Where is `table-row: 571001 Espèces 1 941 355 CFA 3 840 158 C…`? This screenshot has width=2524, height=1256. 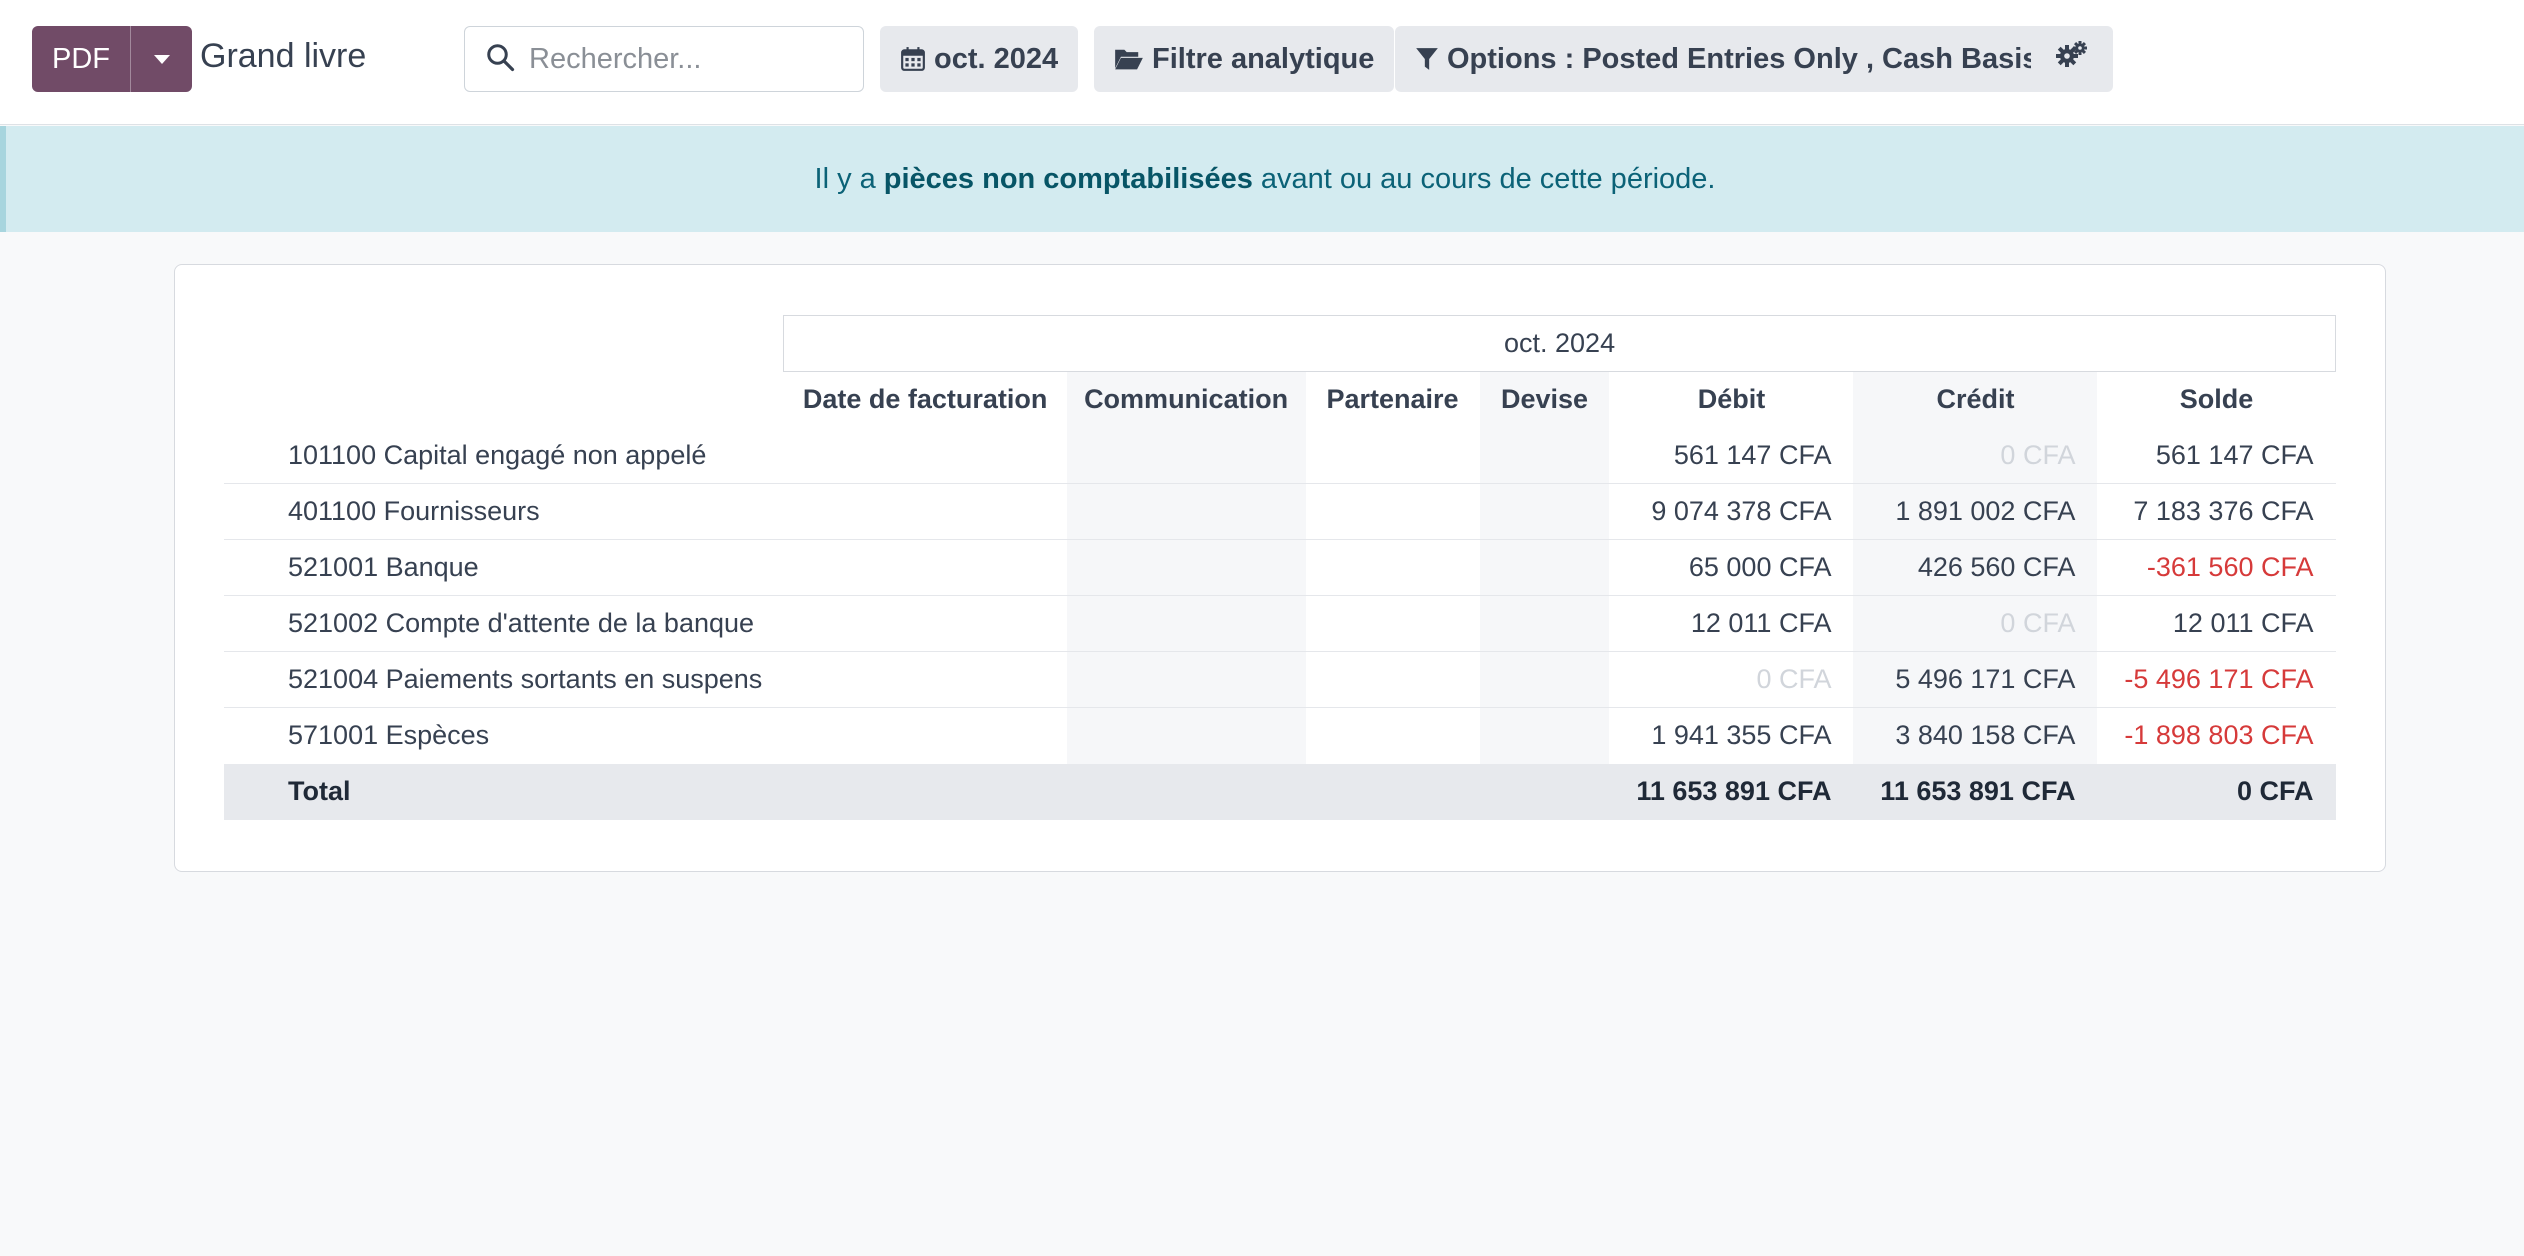
table-row: 571001 Espèces 1 941 355 CFA 3 840 158 C… is located at coordinates (1280, 735).